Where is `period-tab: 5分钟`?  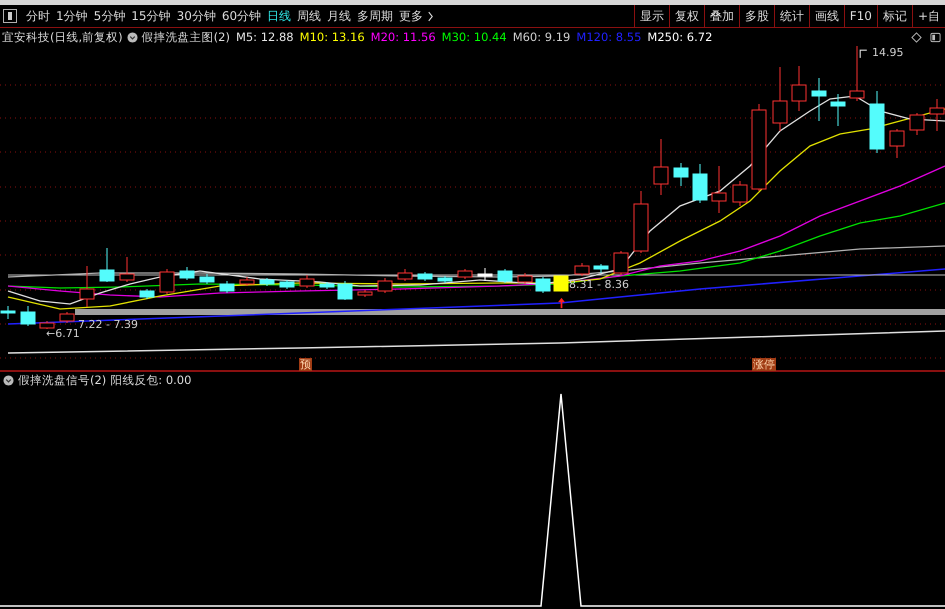 period-tab: 5分钟 is located at coordinates (109, 16).